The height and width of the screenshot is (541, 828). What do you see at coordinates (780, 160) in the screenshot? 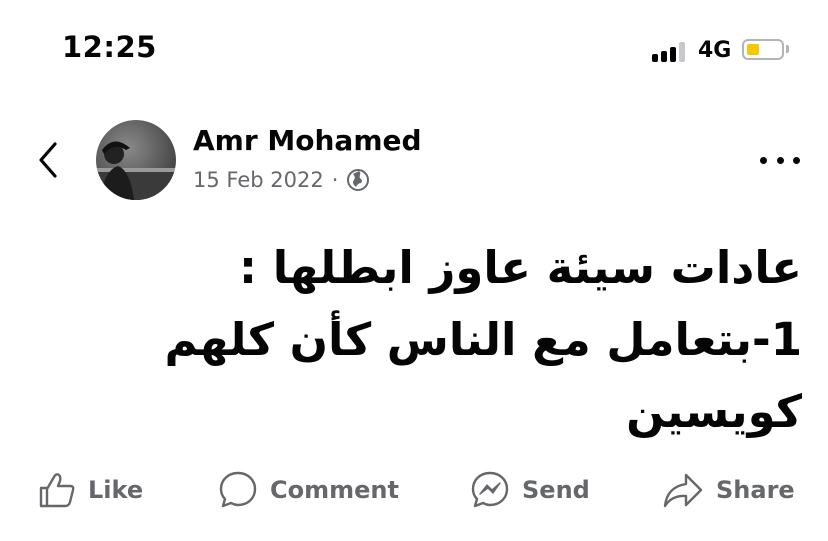
I see `more-options-button` at bounding box center [780, 160].